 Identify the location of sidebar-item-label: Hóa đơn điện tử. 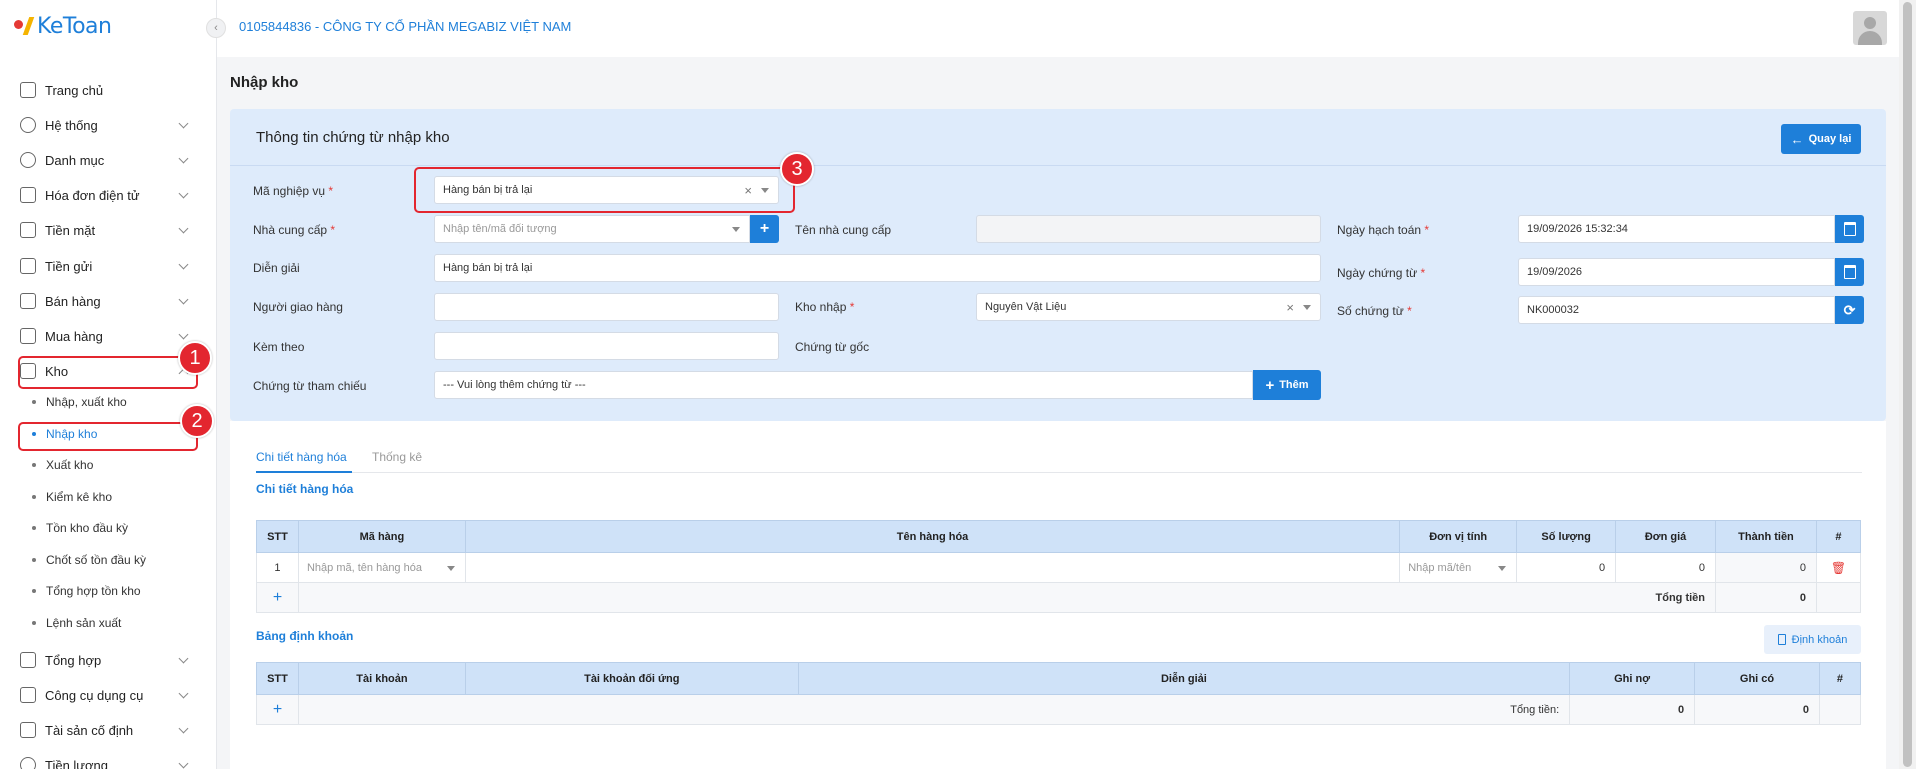
(92, 195).